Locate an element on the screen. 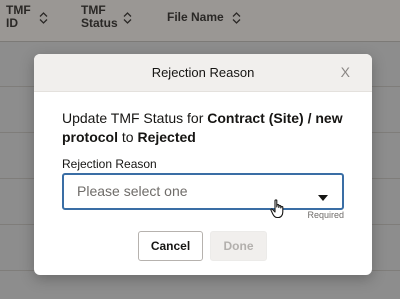  message-status: Rejected is located at coordinates (166, 137).